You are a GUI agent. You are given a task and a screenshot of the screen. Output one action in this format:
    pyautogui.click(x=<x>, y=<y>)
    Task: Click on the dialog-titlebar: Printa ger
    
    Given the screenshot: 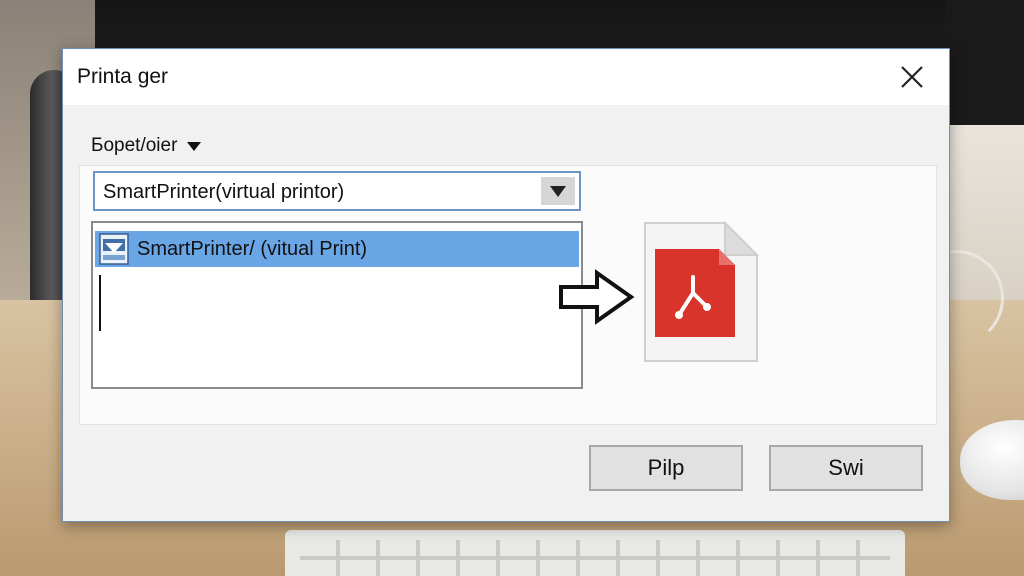 What is the action you would take?
    pyautogui.click(x=506, y=77)
    